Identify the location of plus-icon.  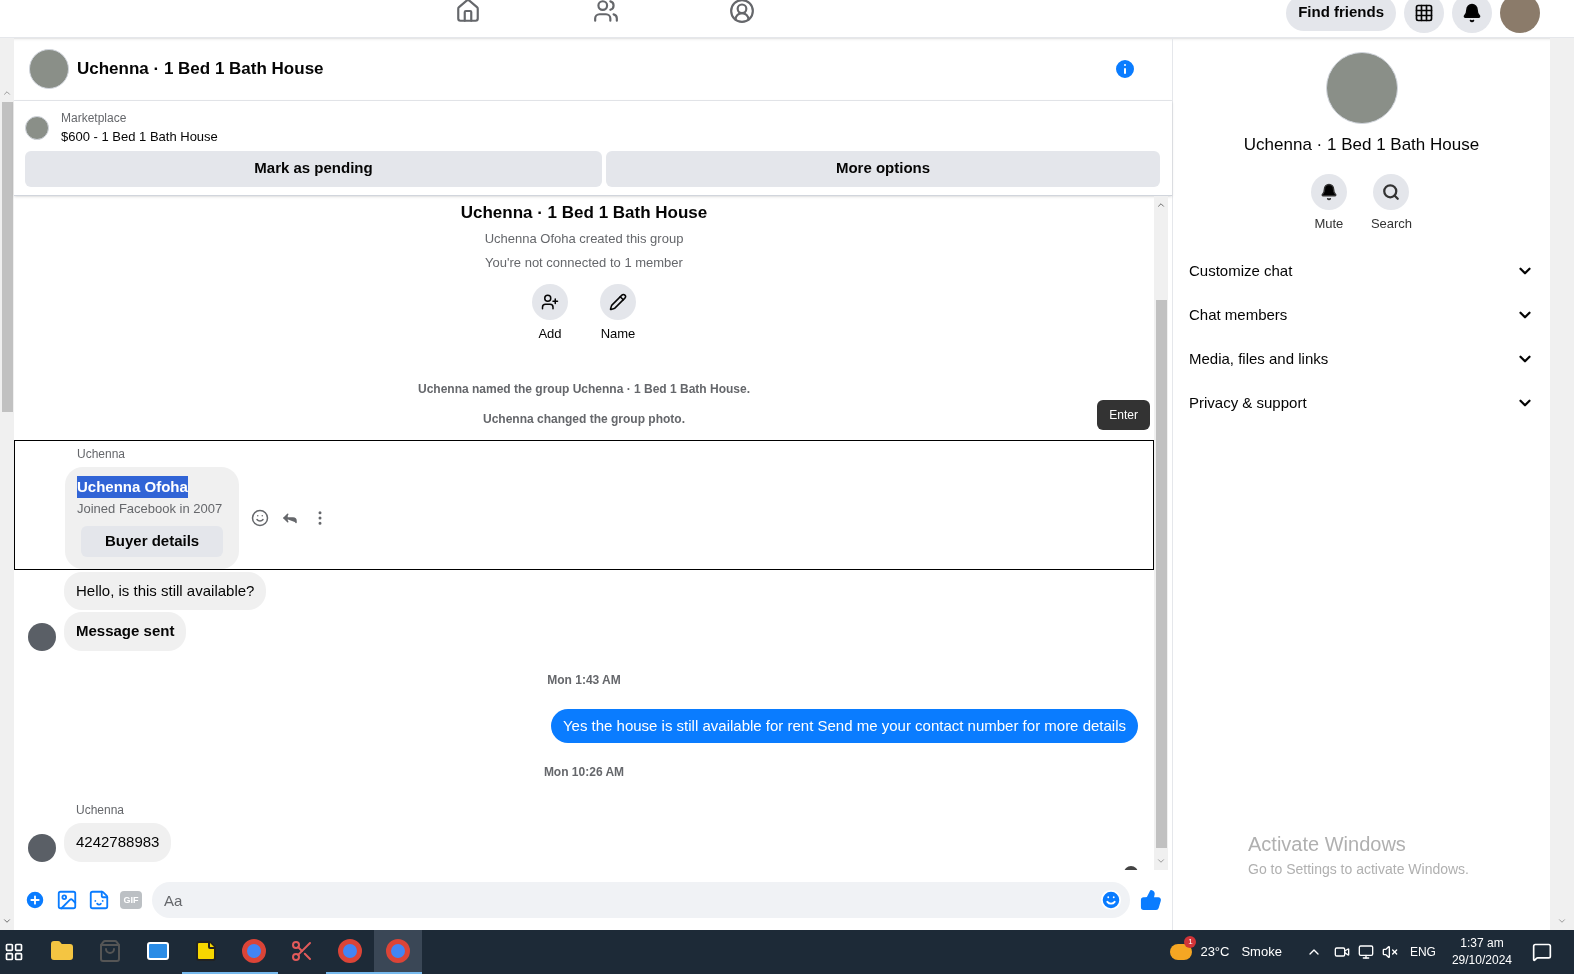
(35, 900).